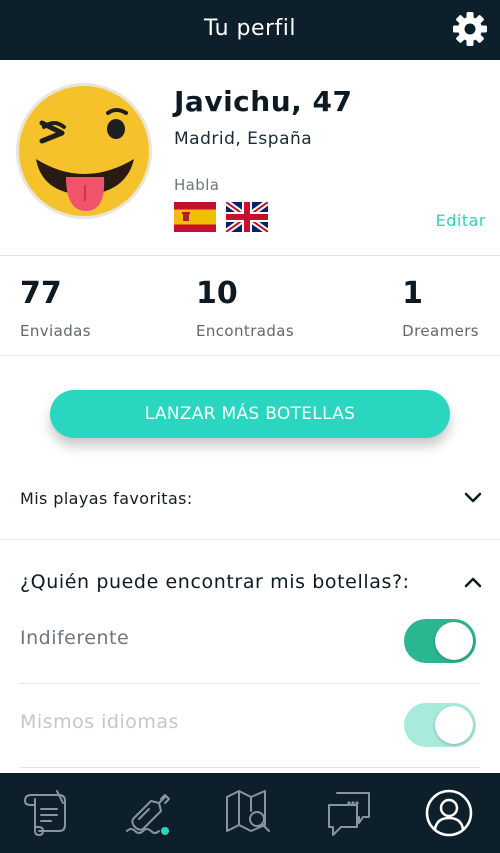 This screenshot has height=853, width=500. Describe the element at coordinates (55, 331) in the screenshot. I see `stat-label: Enviadas` at that location.